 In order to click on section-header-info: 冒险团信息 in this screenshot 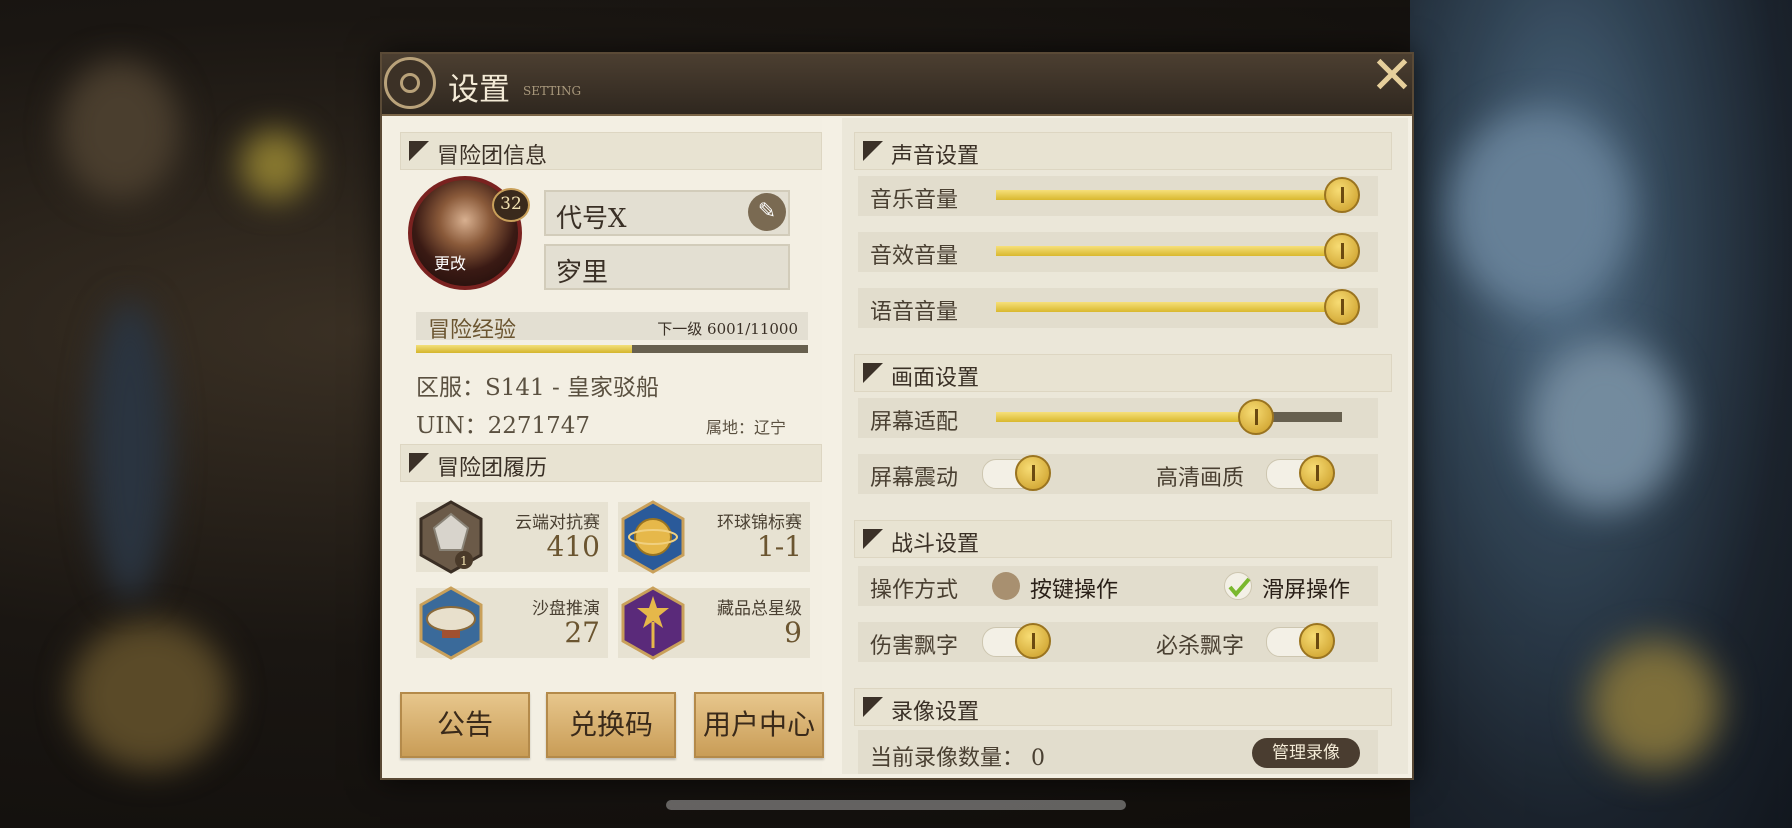, I will do `click(611, 151)`.